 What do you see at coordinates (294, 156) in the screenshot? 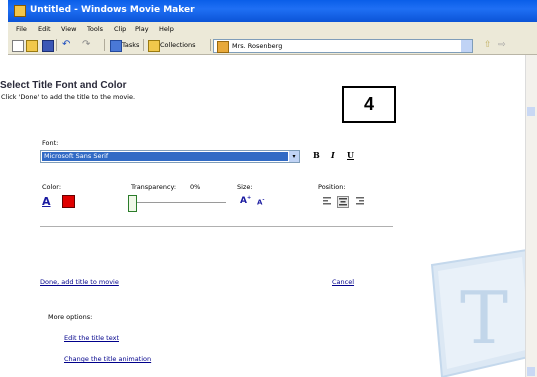
I see `chevron-down-icon: ▾` at bounding box center [294, 156].